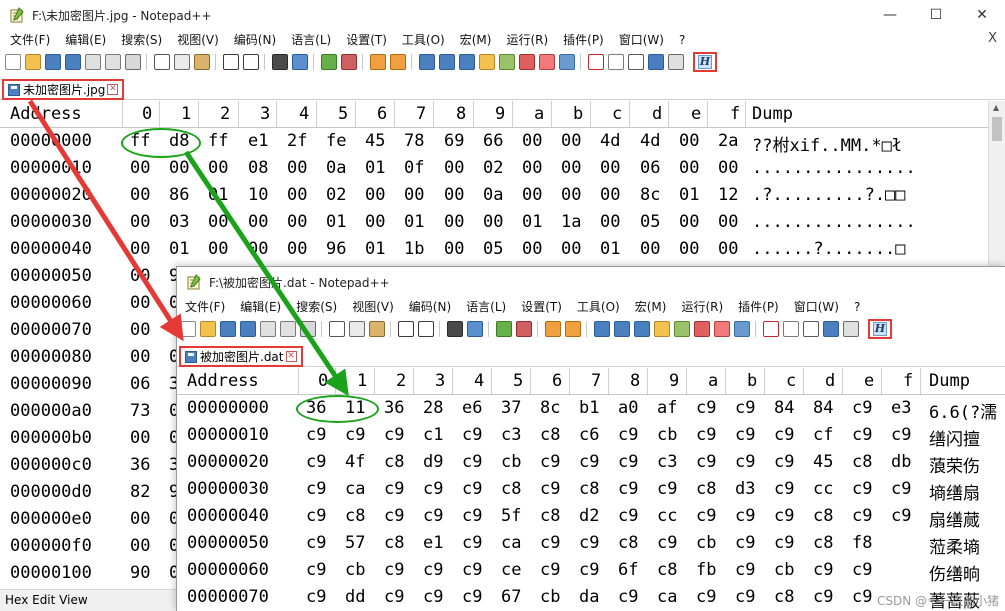 The height and width of the screenshot is (611, 1005). What do you see at coordinates (573, 329) in the screenshot?
I see `sync-h-icon` at bounding box center [573, 329].